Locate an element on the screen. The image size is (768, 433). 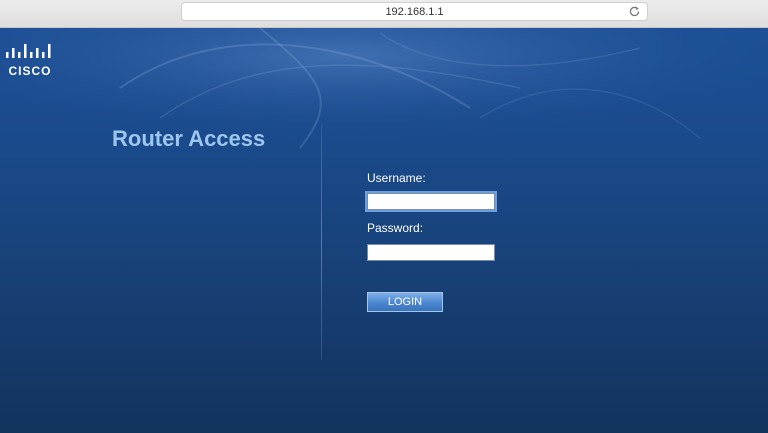
panel-divider is located at coordinates (321, 242).